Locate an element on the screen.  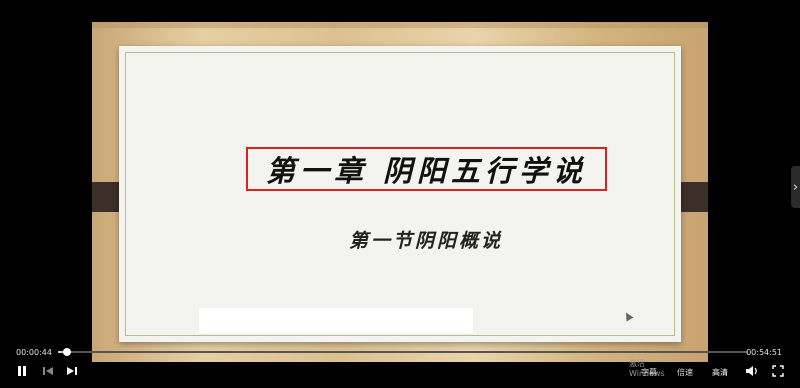
chevron-right-icon: › is located at coordinates (795, 187).